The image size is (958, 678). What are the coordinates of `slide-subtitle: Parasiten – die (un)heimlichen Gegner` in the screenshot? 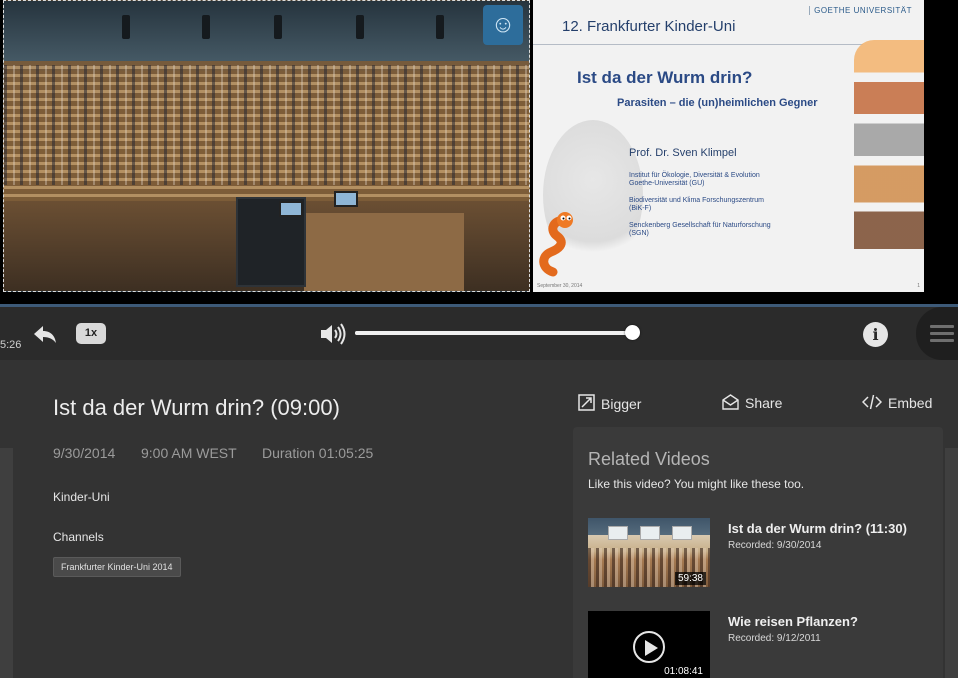 It's located at (717, 103).